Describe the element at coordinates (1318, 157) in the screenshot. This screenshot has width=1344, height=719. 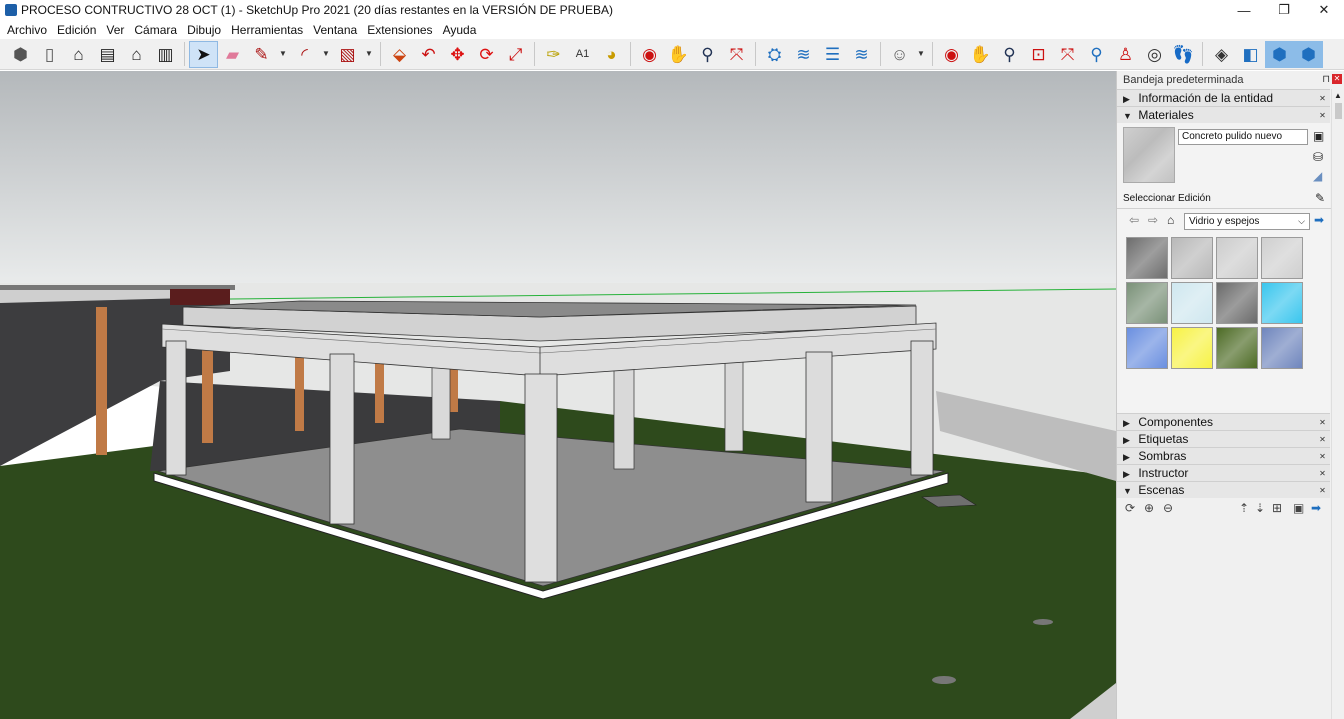
I see `paint-default-icon: ⛁` at that location.